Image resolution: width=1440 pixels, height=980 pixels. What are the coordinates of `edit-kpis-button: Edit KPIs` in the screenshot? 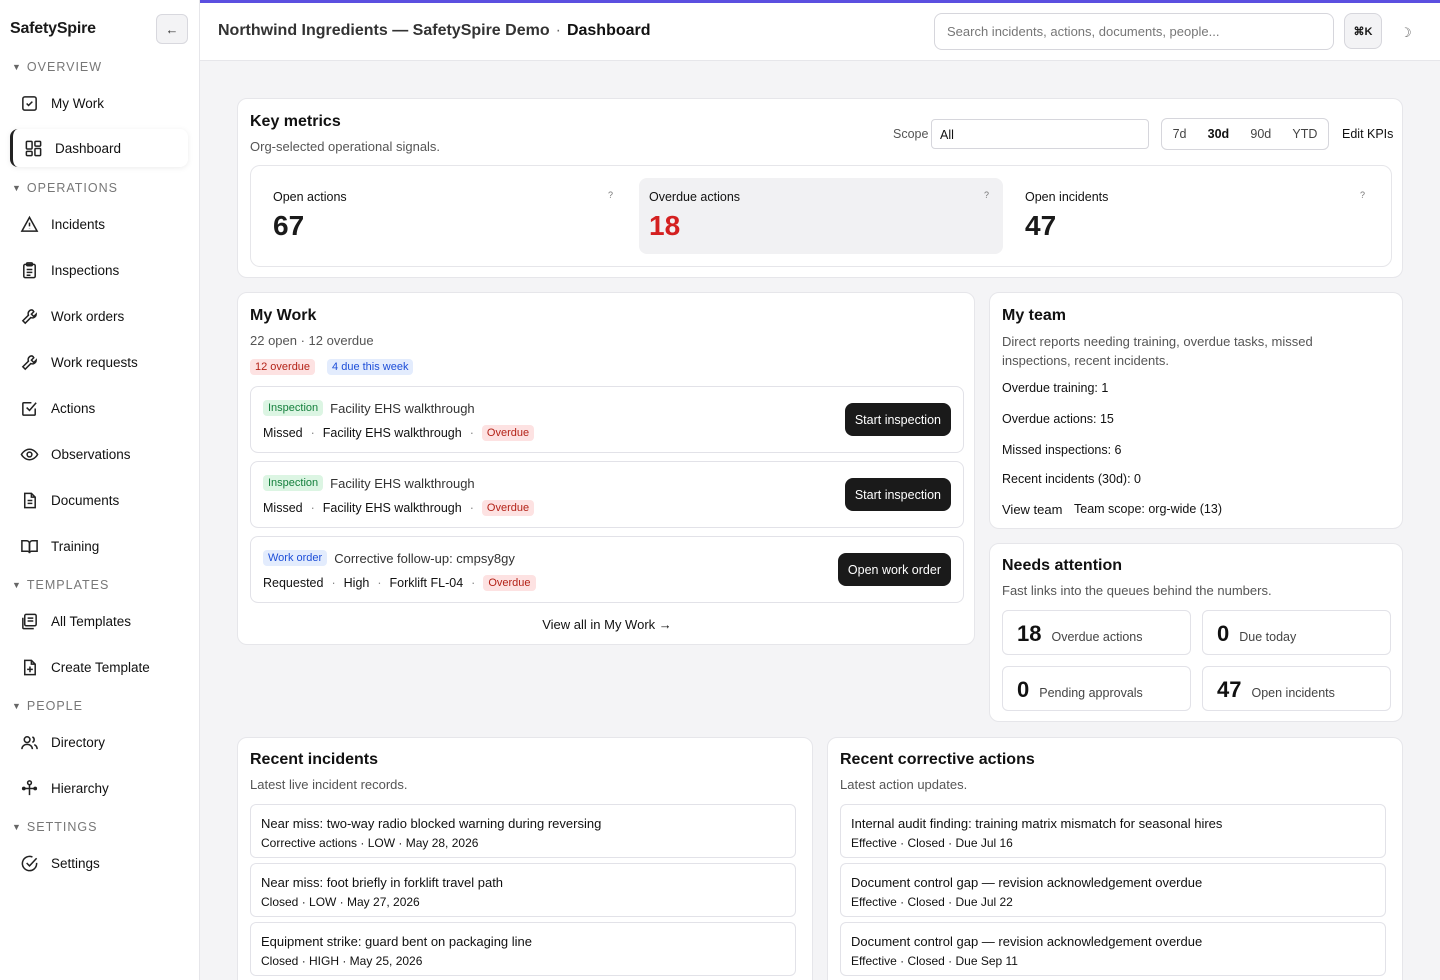 It's located at (1367, 134).